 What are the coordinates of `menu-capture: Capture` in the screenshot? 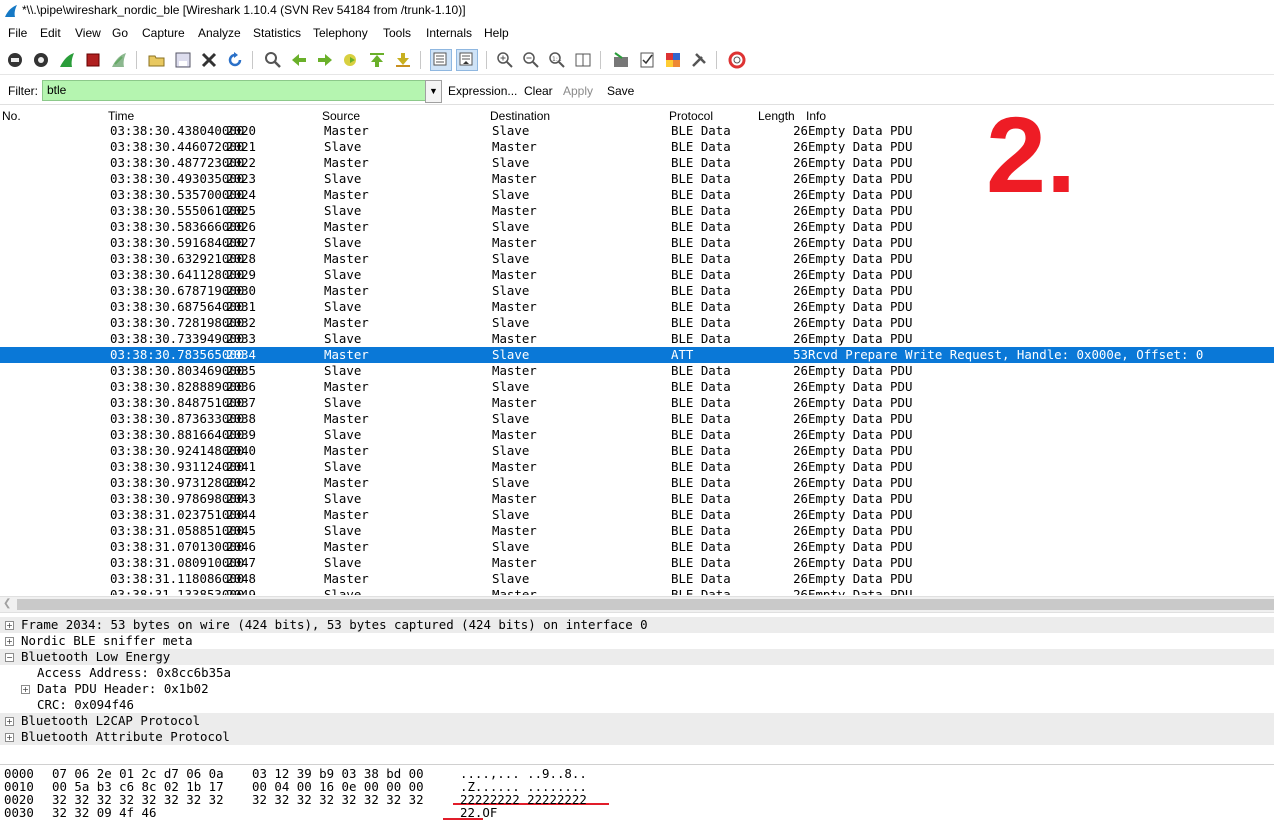 It's located at (163, 33).